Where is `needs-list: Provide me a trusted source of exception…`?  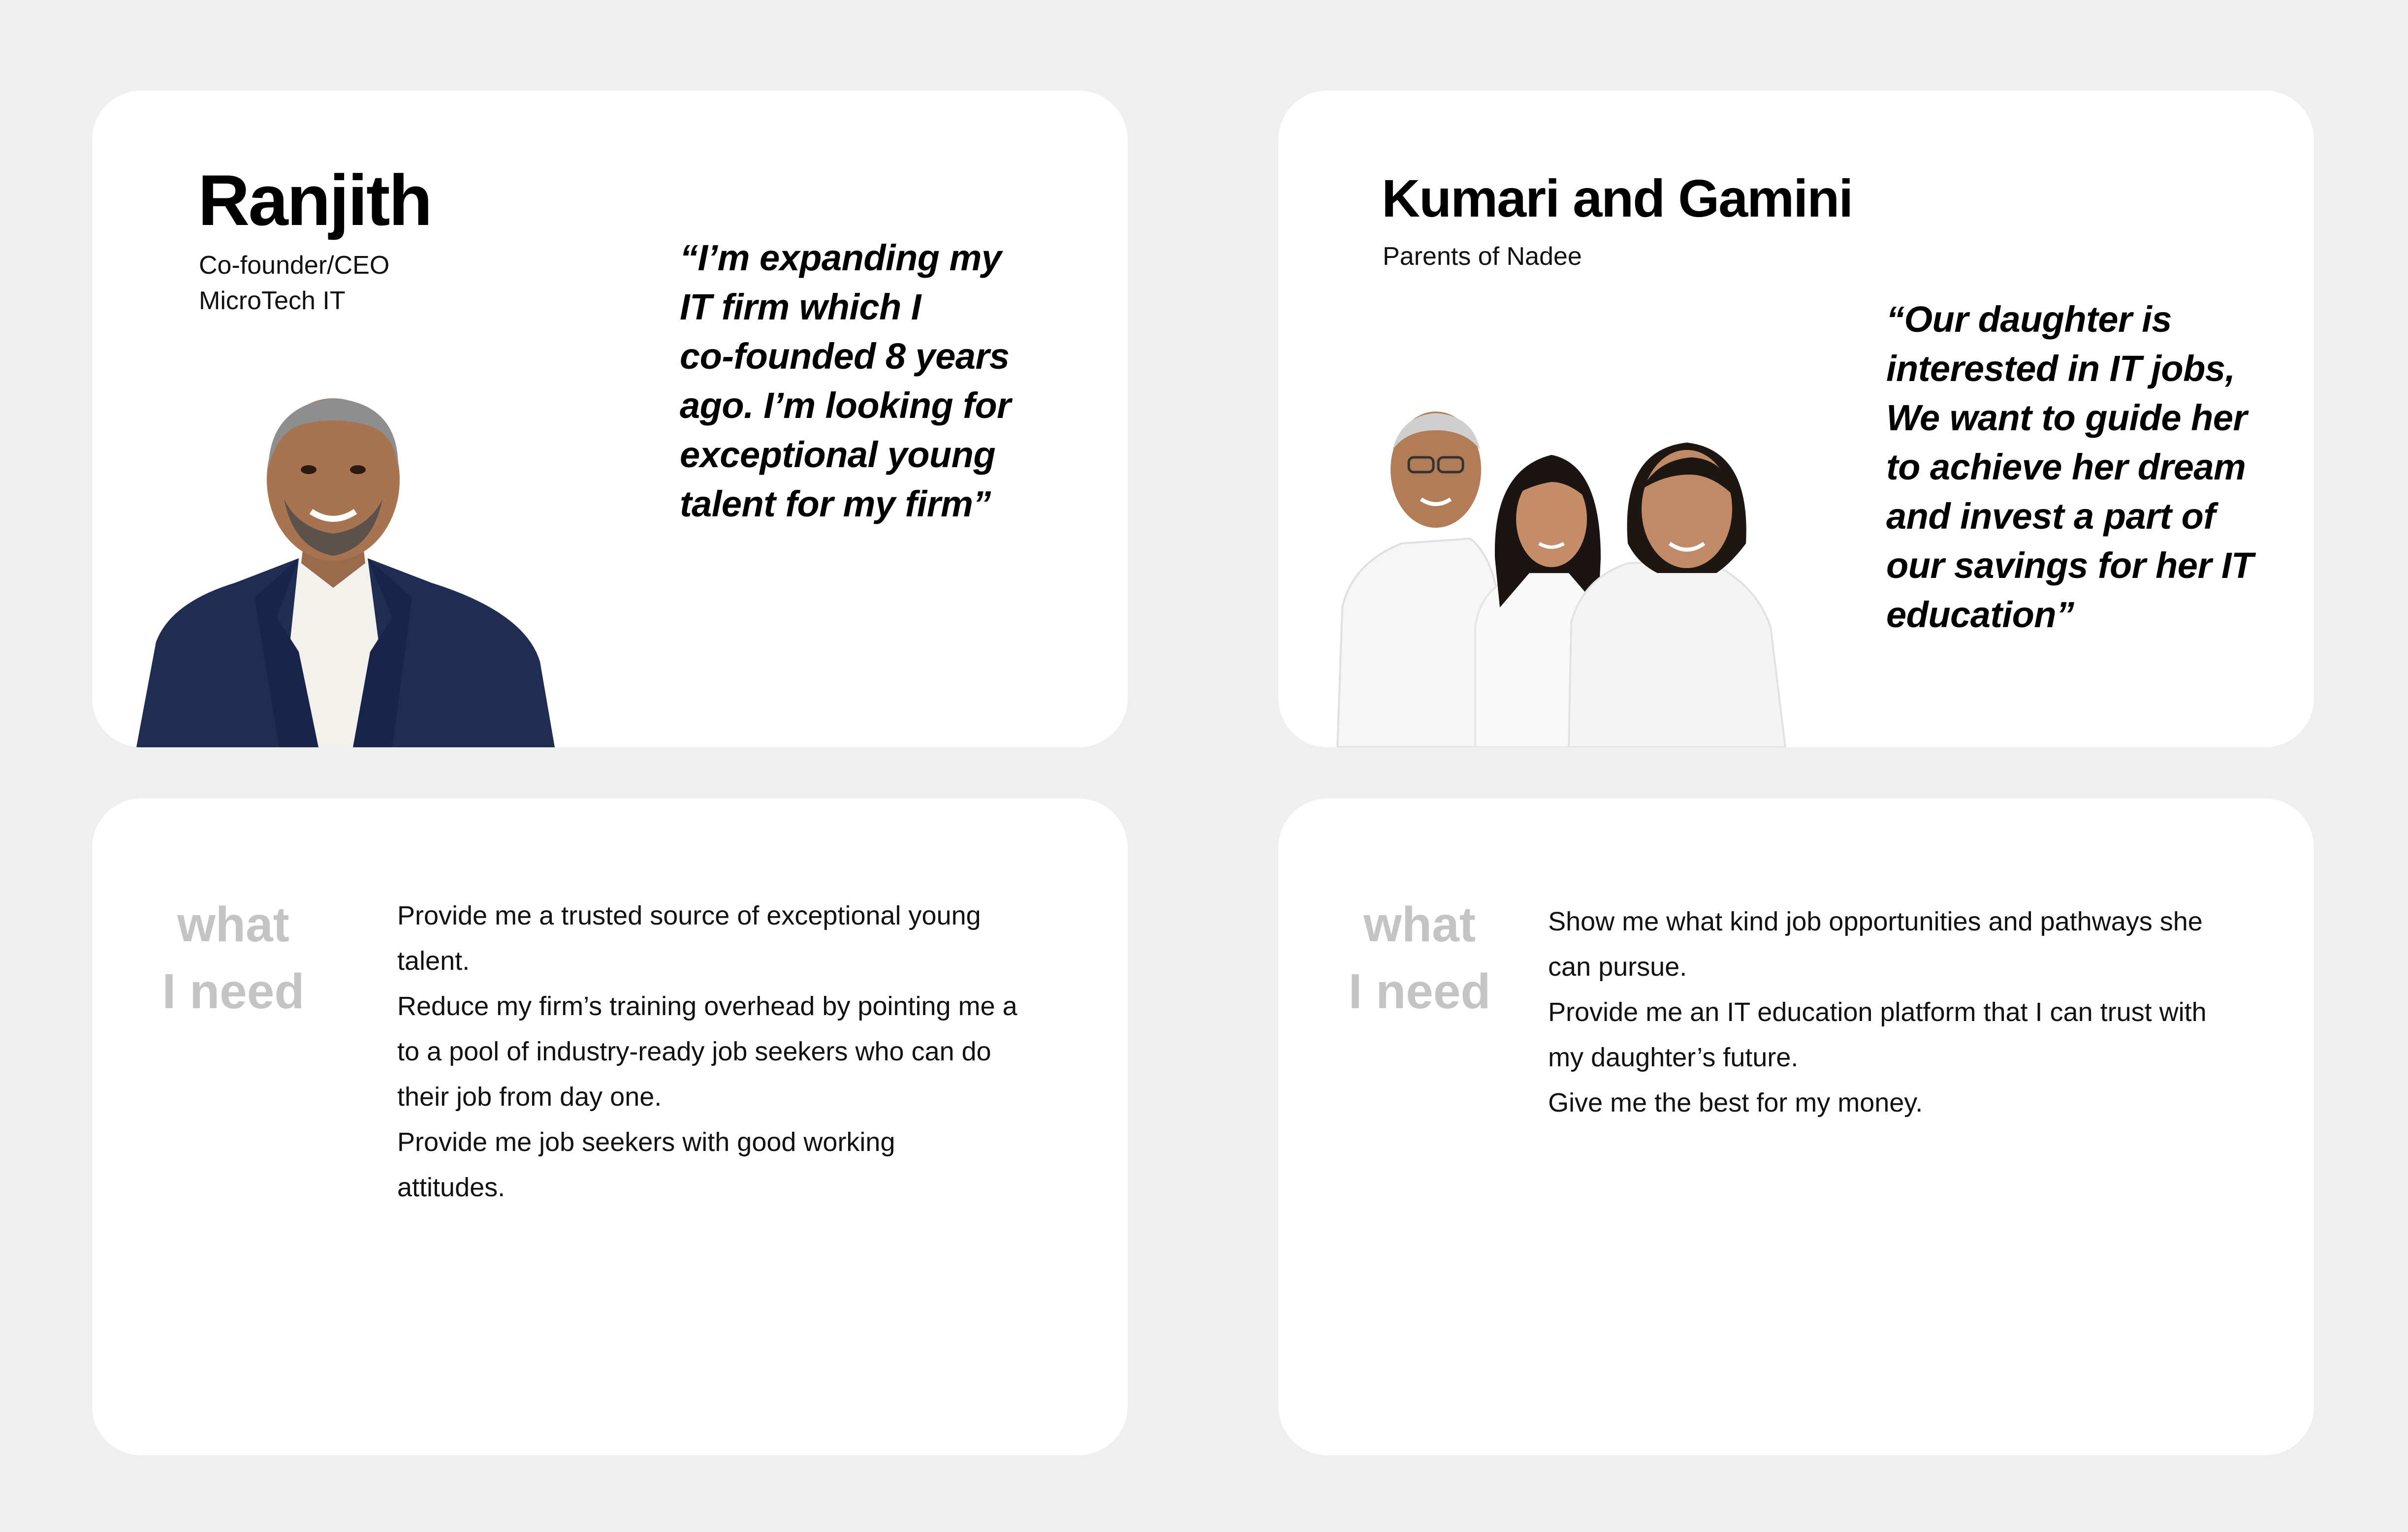
needs-list: Provide me a trusted source of exception… is located at coordinates (707, 1051).